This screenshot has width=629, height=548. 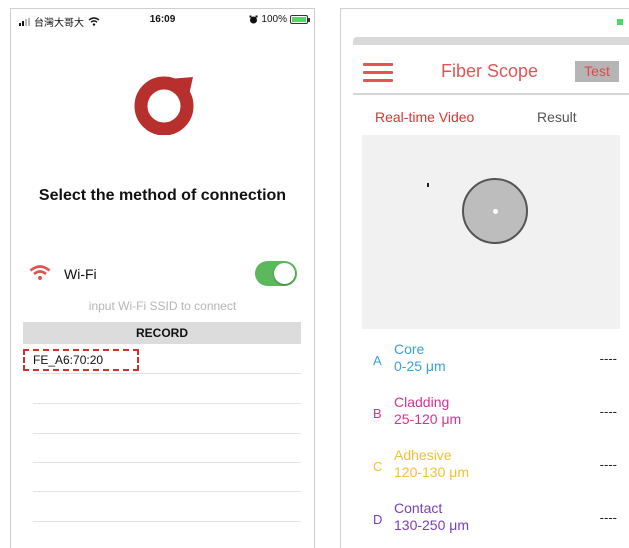 What do you see at coordinates (423, 455) in the screenshot?
I see `zone-name: Adhesive` at bounding box center [423, 455].